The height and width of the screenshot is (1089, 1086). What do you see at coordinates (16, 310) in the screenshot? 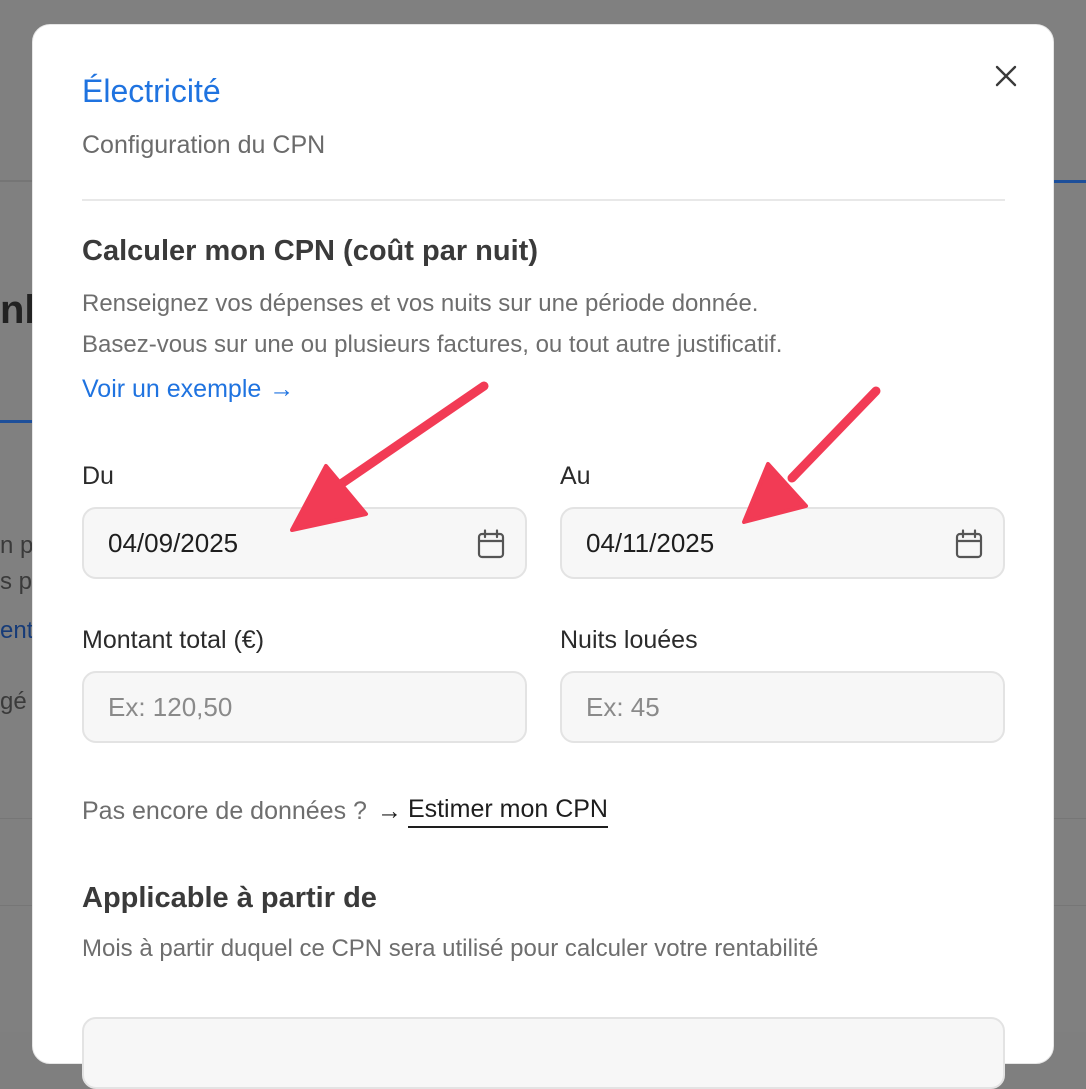
I see `background-heading-fragment: nb` at bounding box center [16, 310].